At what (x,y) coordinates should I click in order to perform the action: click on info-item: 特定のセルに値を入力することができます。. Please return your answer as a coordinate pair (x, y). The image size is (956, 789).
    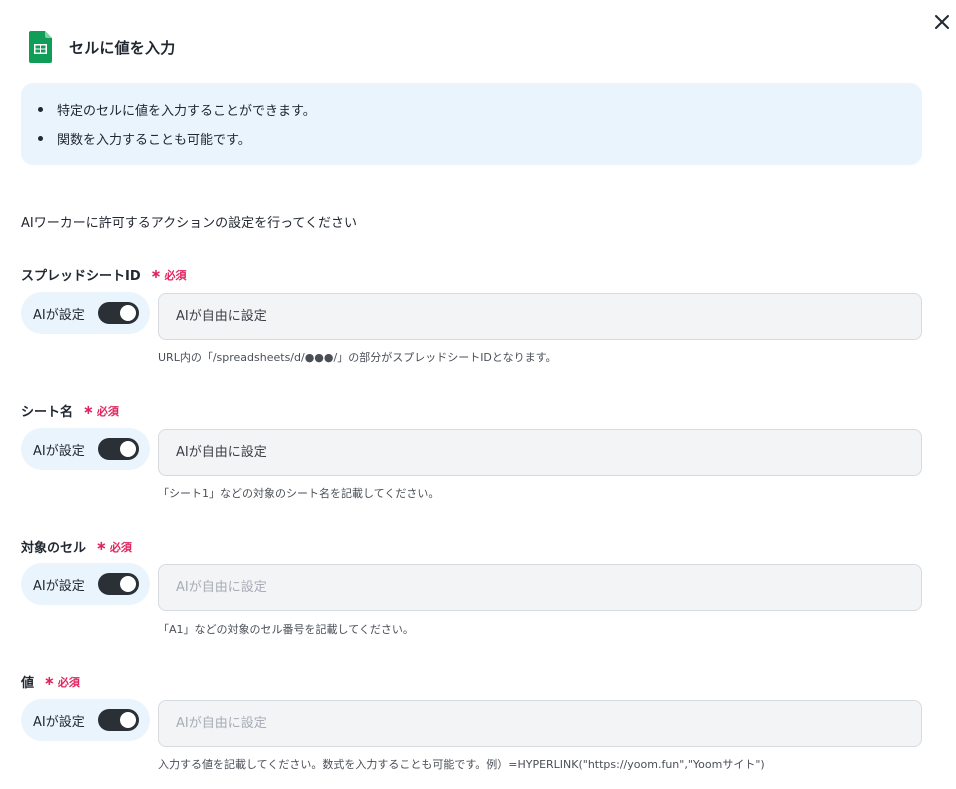
    Looking at the image, I should click on (177, 109).